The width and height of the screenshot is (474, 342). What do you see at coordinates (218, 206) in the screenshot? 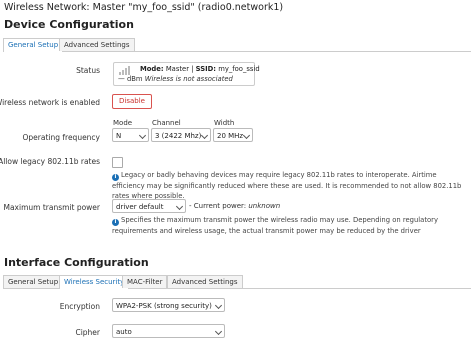
I see `current-power-prefix: - Current power:` at bounding box center [218, 206].